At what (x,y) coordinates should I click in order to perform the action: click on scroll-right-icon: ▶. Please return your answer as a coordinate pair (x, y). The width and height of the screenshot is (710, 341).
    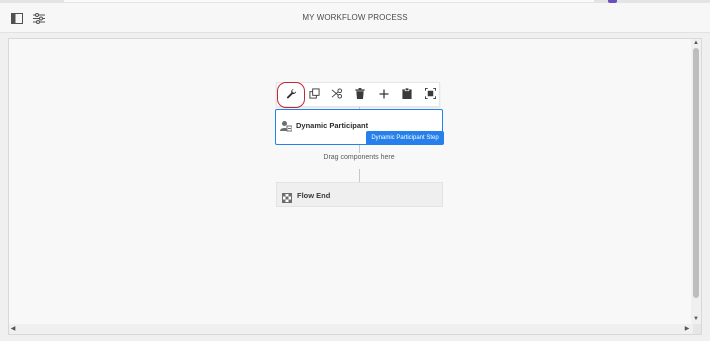
    Looking at the image, I should click on (687, 329).